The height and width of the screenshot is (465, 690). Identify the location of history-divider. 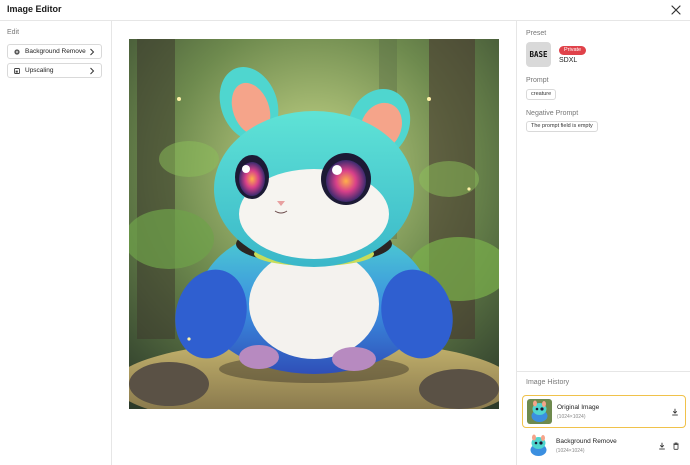
(603, 371).